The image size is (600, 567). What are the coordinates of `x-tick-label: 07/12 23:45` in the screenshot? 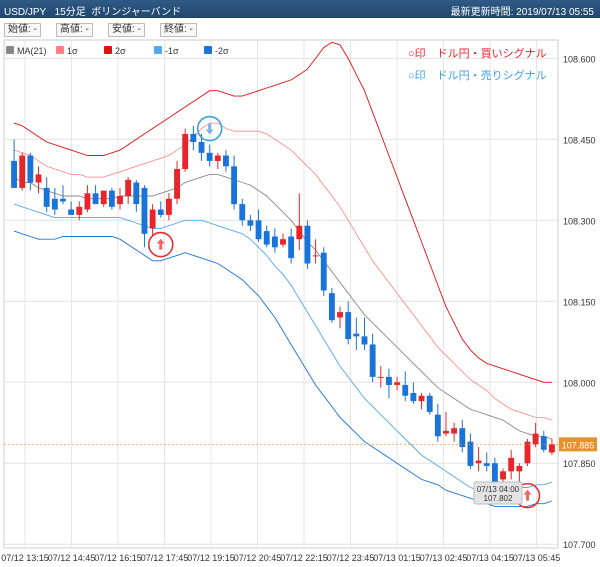 It's located at (351, 558).